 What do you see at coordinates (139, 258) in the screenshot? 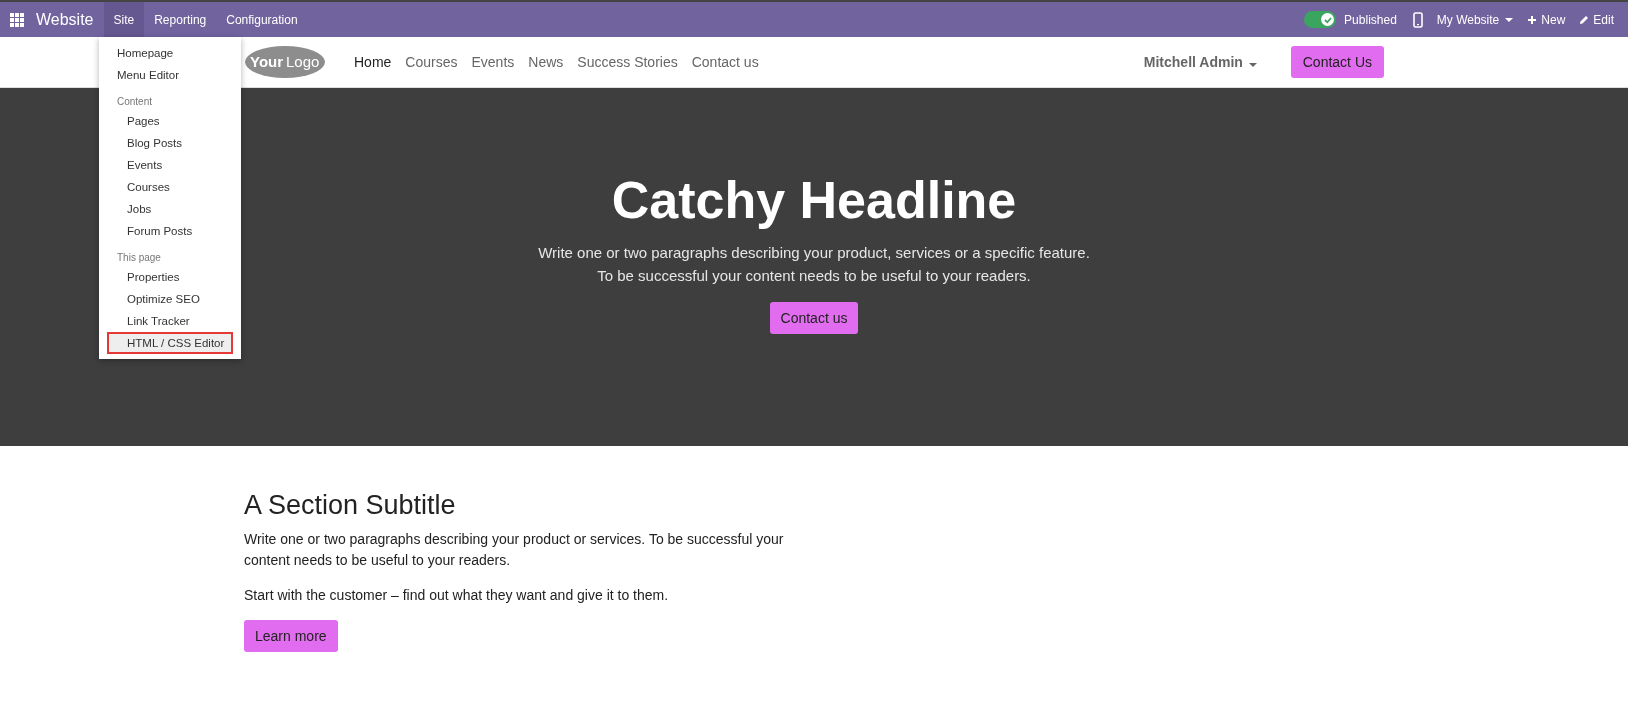
I see `menu-section-heading: This page` at bounding box center [139, 258].